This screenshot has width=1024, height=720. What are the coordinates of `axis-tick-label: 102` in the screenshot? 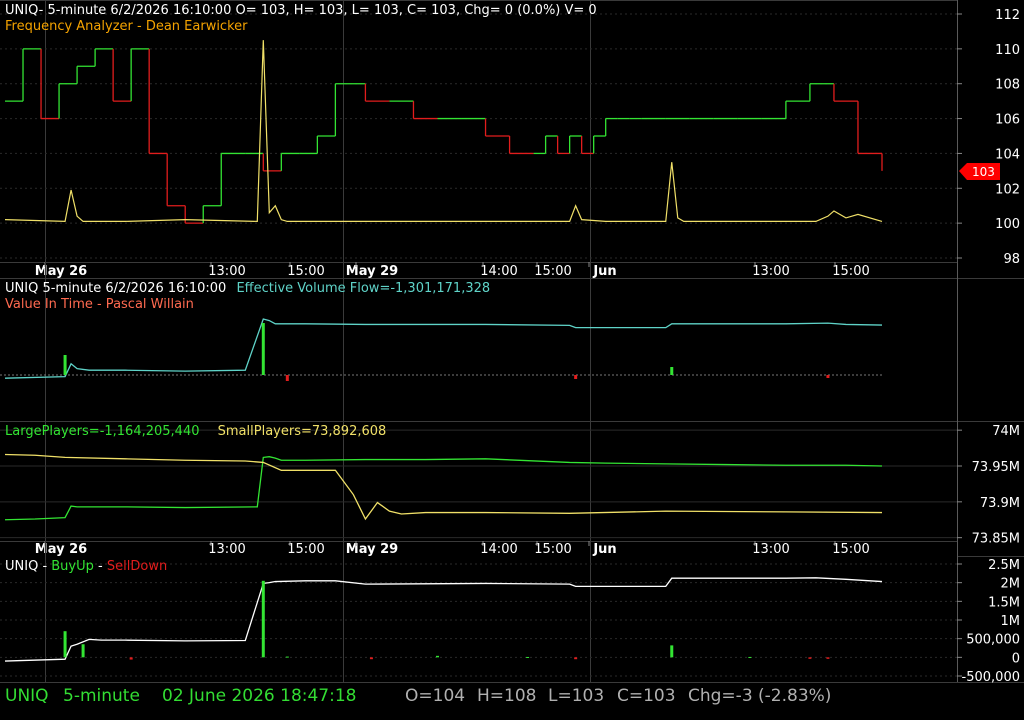 It's located at (1007, 189).